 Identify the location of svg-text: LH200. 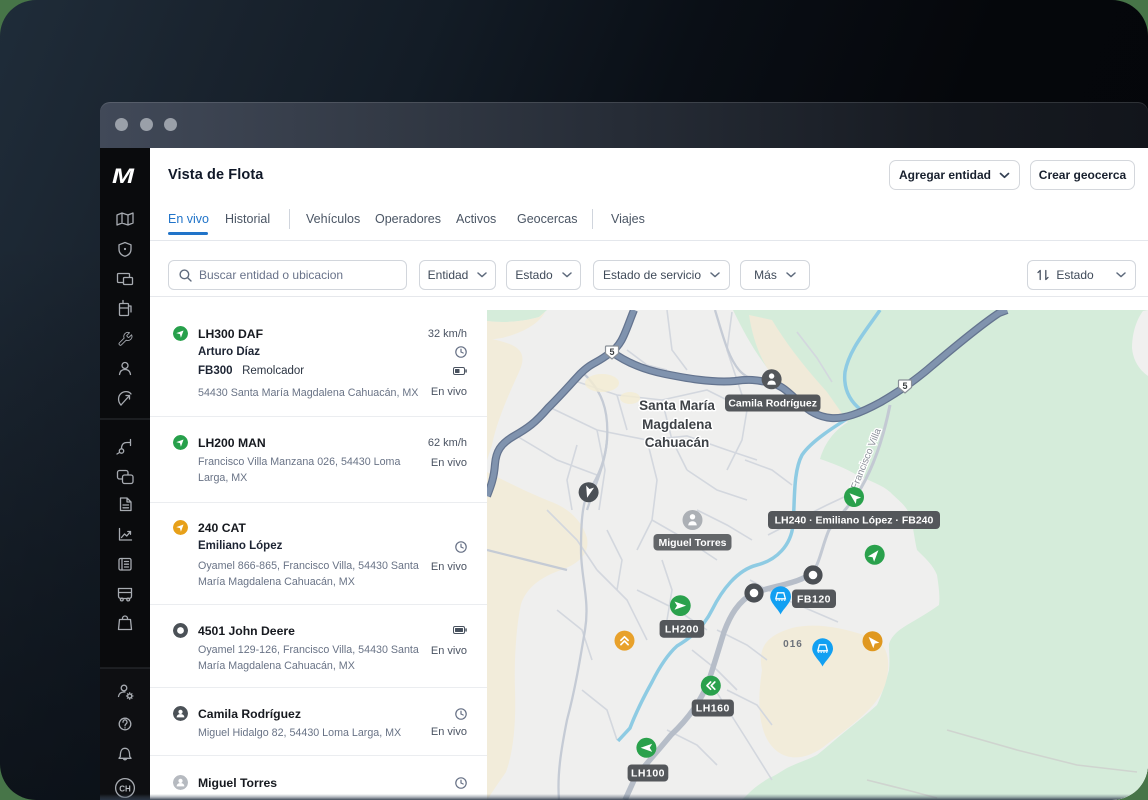
(682, 630).